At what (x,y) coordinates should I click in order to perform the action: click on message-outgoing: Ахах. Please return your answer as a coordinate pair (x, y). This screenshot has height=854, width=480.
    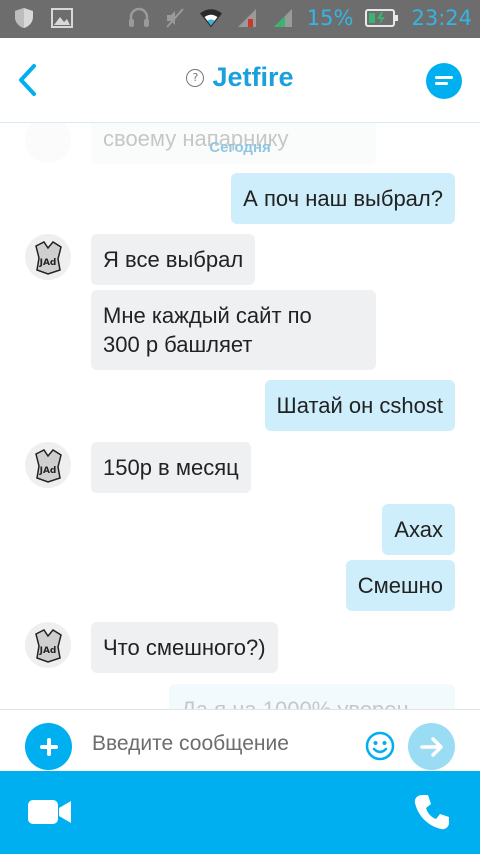
    Looking at the image, I should click on (418, 529).